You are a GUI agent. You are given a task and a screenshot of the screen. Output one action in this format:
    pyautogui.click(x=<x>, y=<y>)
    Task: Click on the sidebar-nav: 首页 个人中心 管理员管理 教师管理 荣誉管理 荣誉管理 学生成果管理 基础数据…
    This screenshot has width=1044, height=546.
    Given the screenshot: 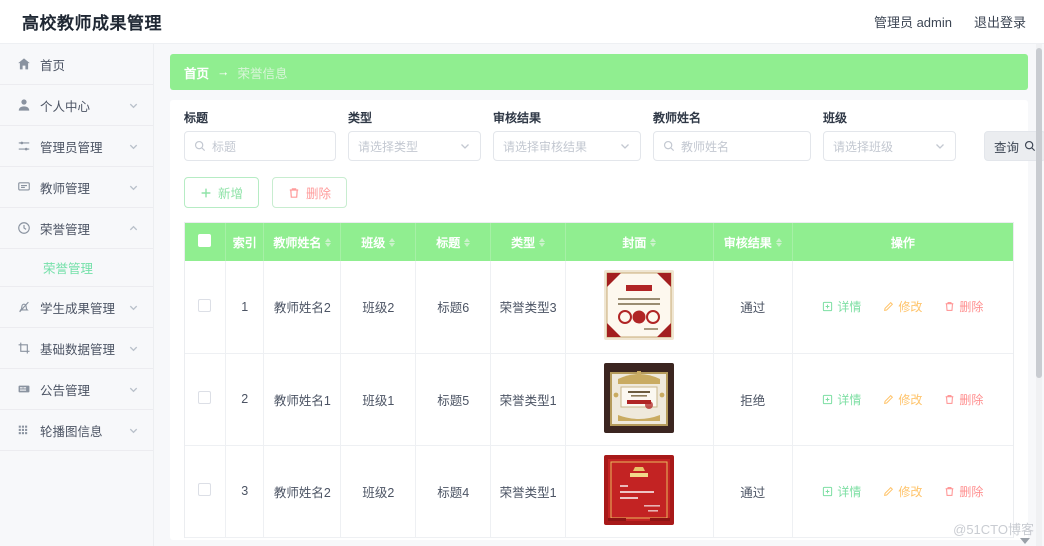 What is the action you would take?
    pyautogui.click(x=77, y=295)
    